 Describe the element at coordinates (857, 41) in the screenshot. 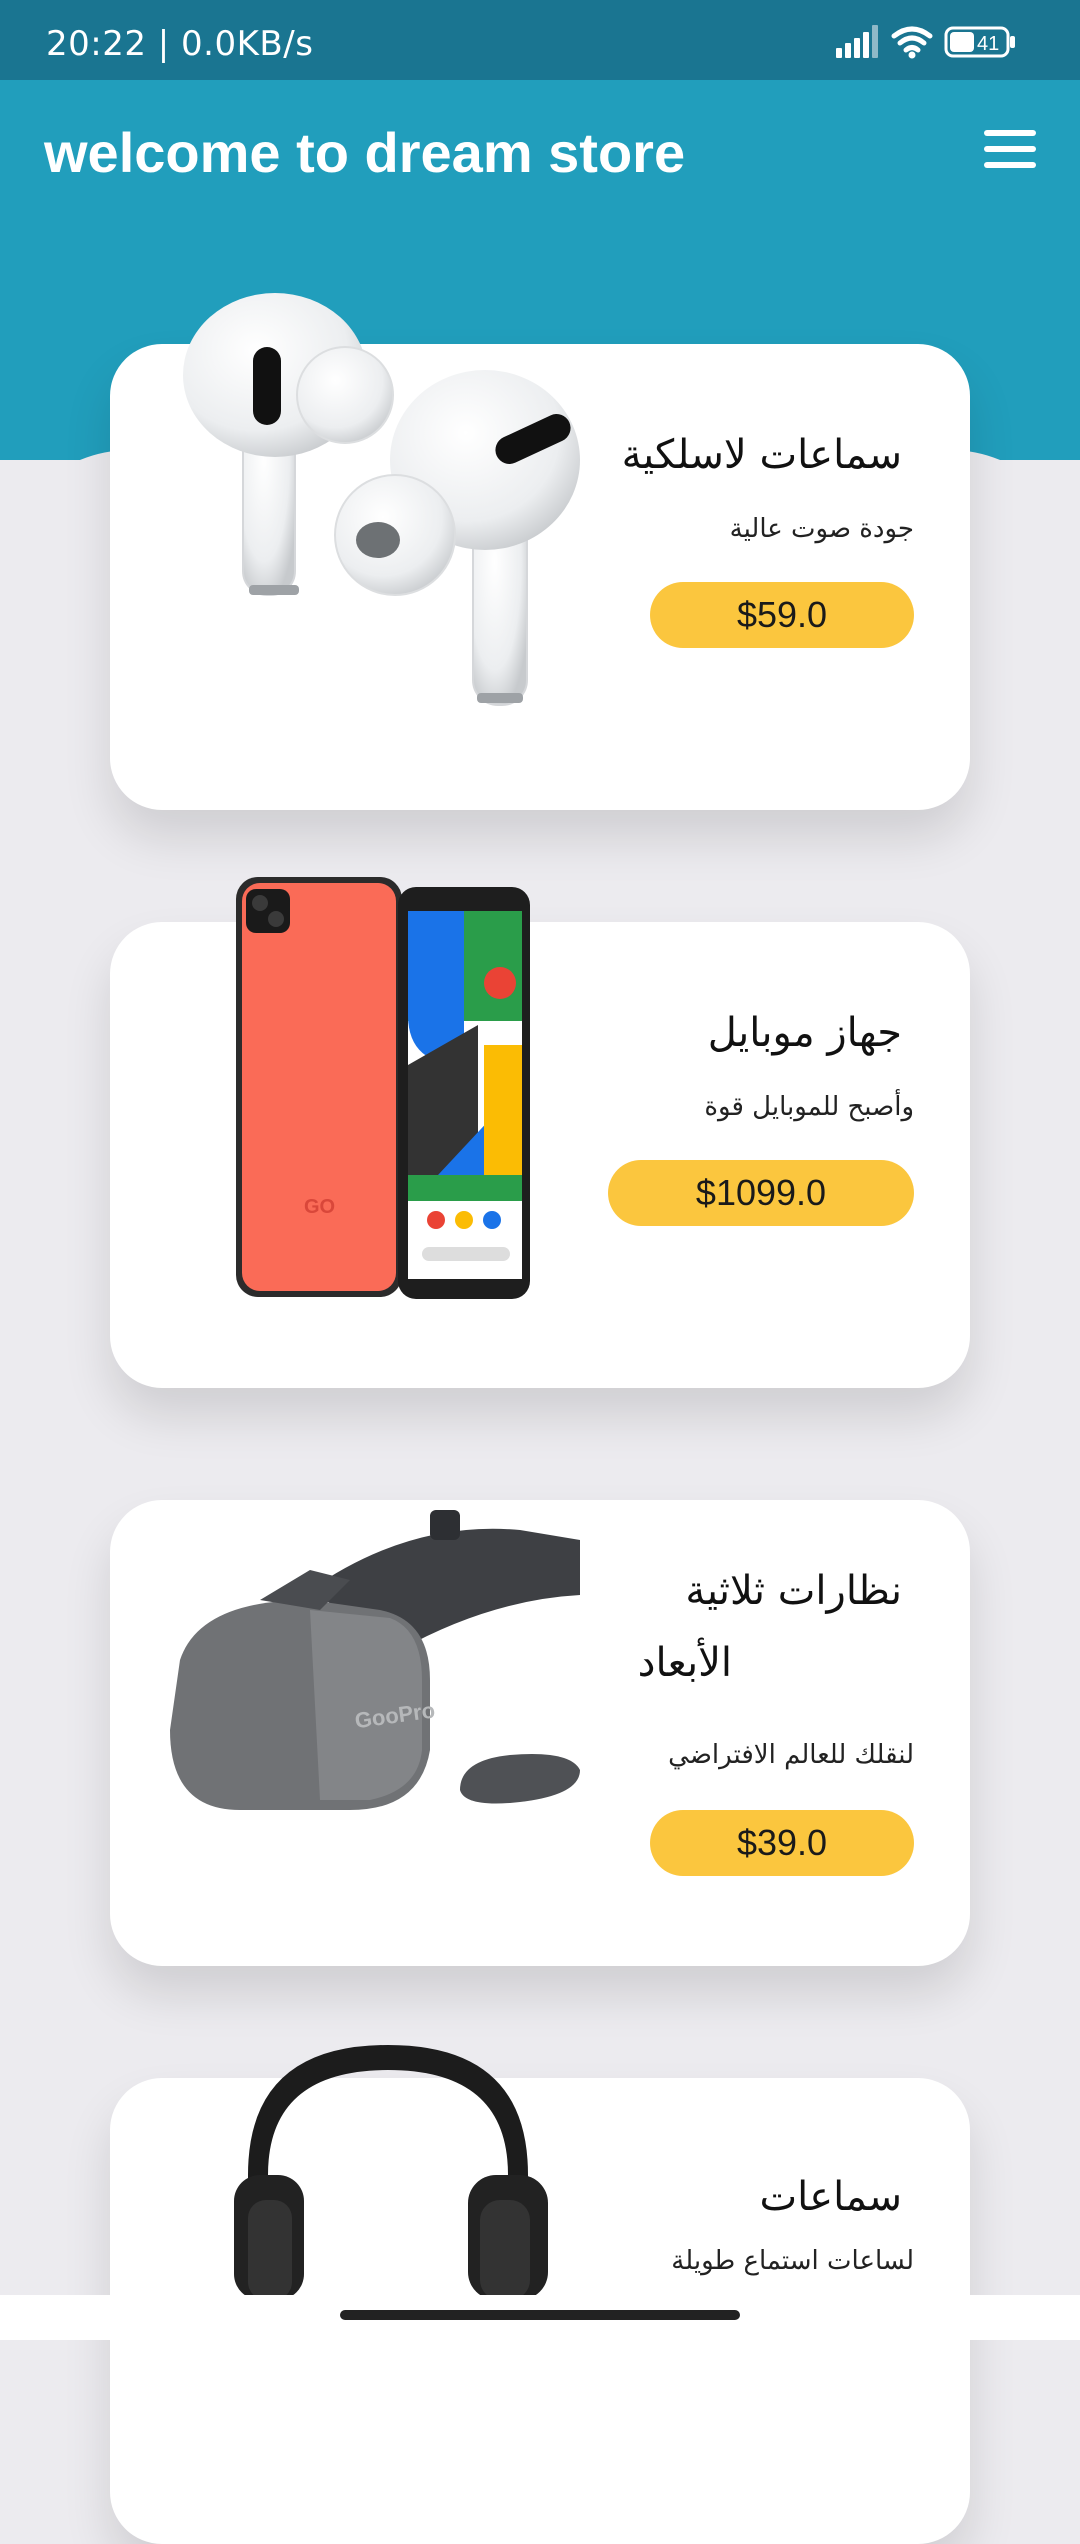

I see `signal-icon` at that location.